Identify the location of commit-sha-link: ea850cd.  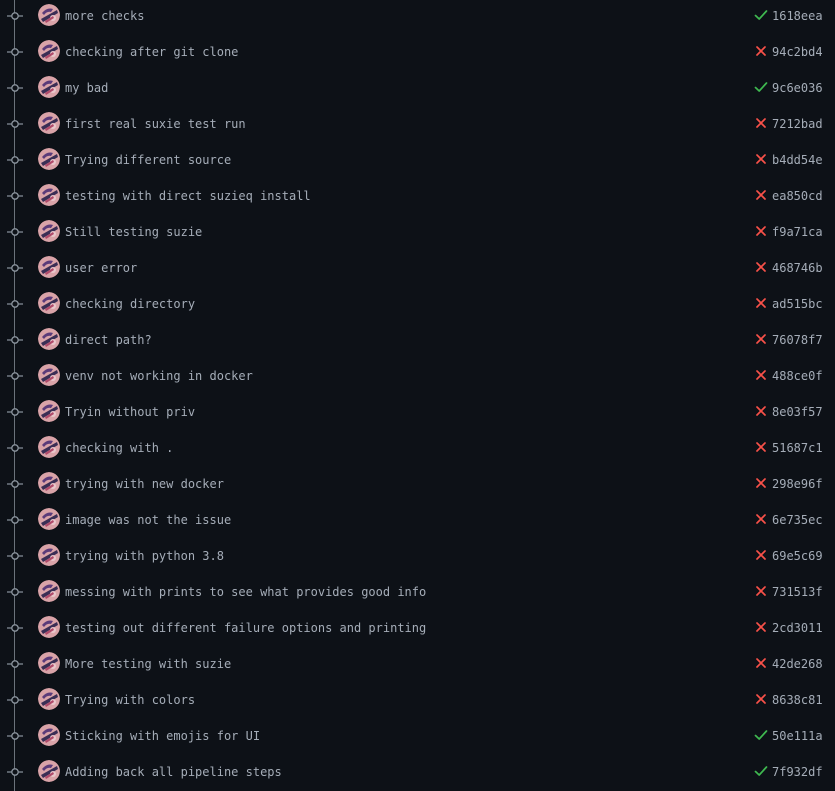
(797, 196).